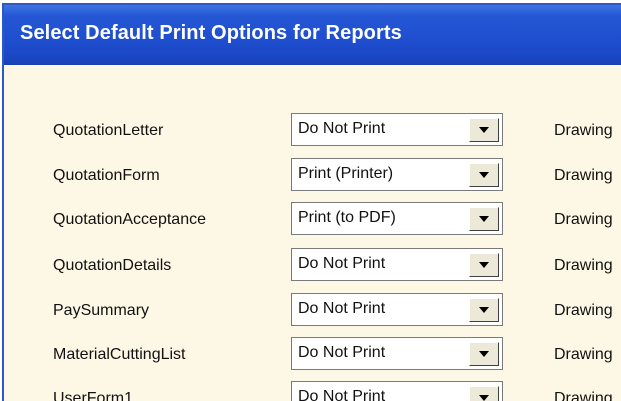 The image size is (621, 401). I want to click on print-option-select-quotationform: Print (Printer), so click(397, 174).